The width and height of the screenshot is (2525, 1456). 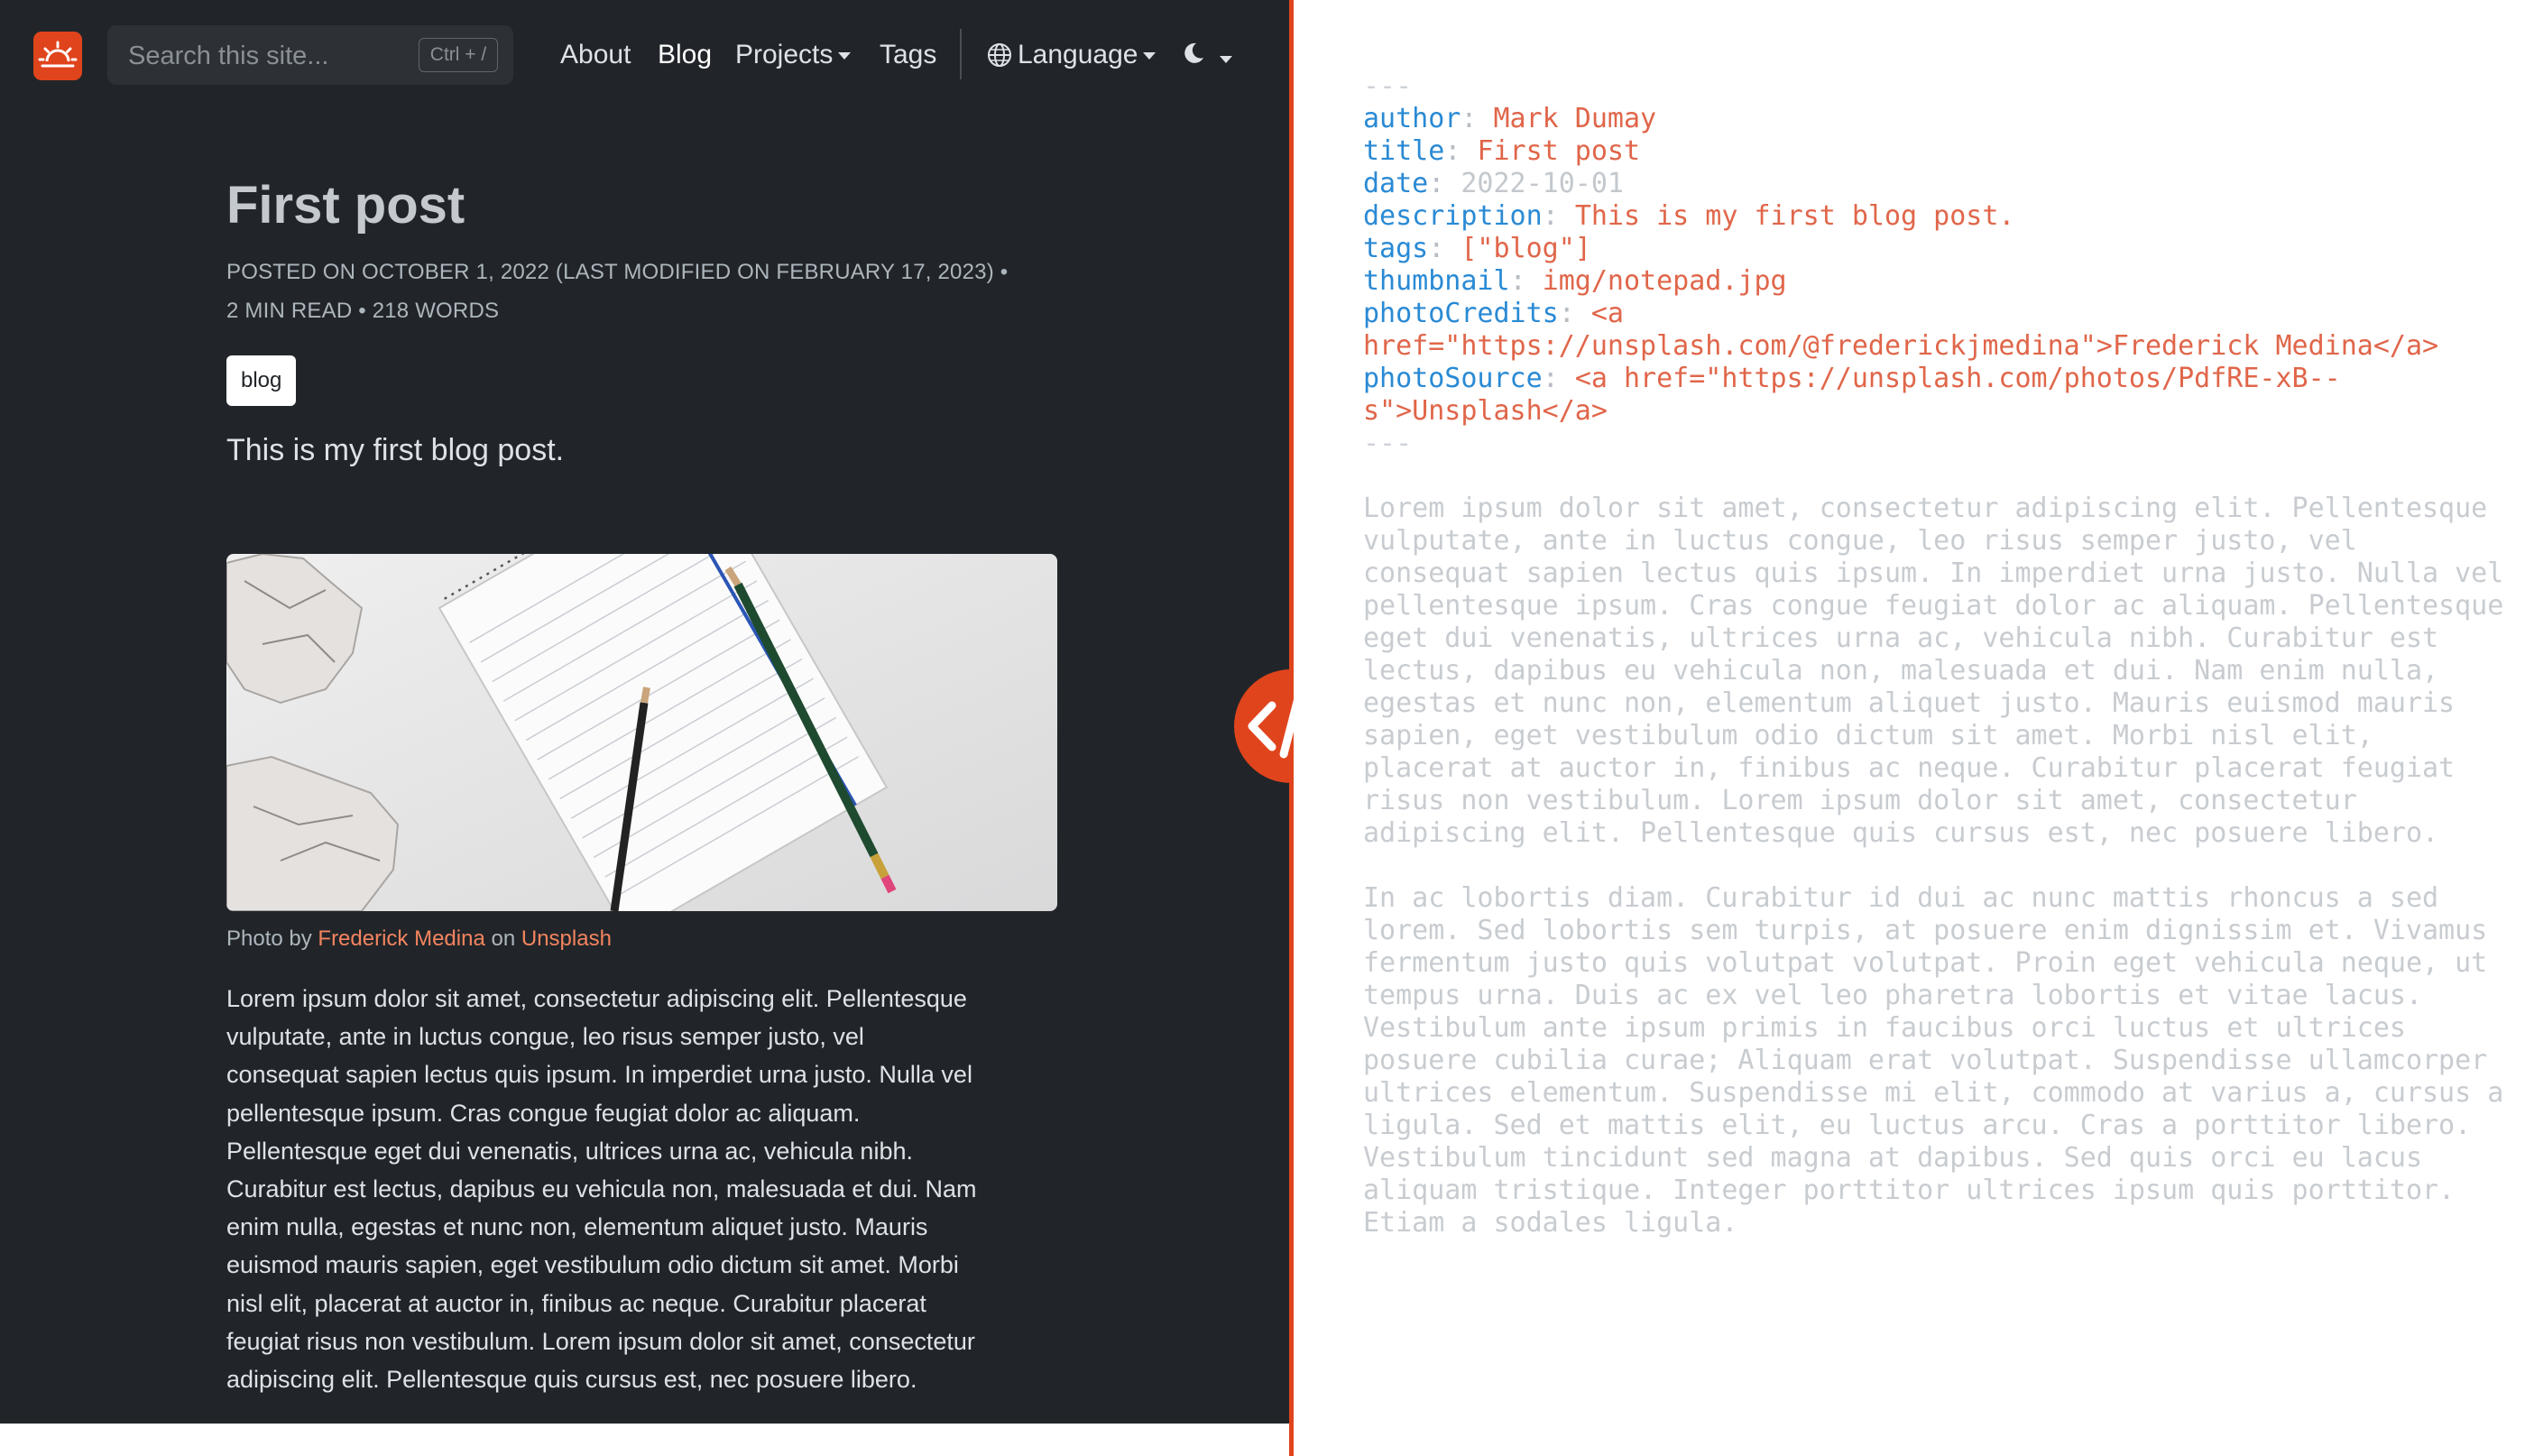 What do you see at coordinates (1551, 1223) in the screenshot?
I see `source-line: Etiam a sodales ligula.` at bounding box center [1551, 1223].